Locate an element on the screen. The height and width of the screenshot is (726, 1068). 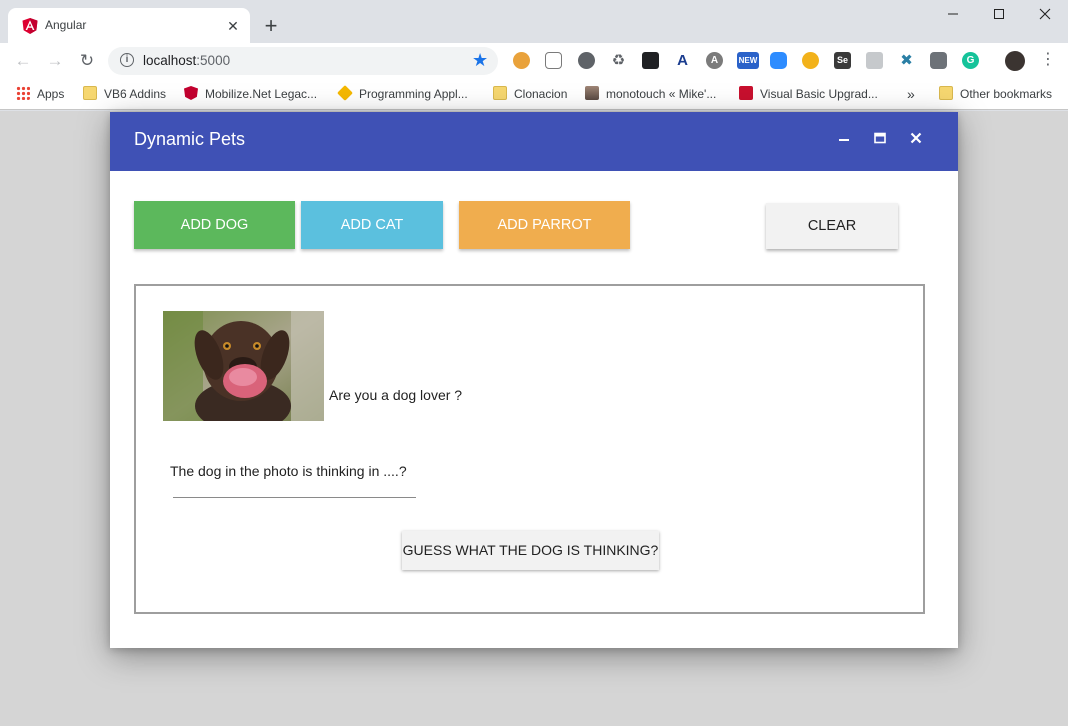
bookmark-star-icon: ★ is located at coordinates (480, 60).